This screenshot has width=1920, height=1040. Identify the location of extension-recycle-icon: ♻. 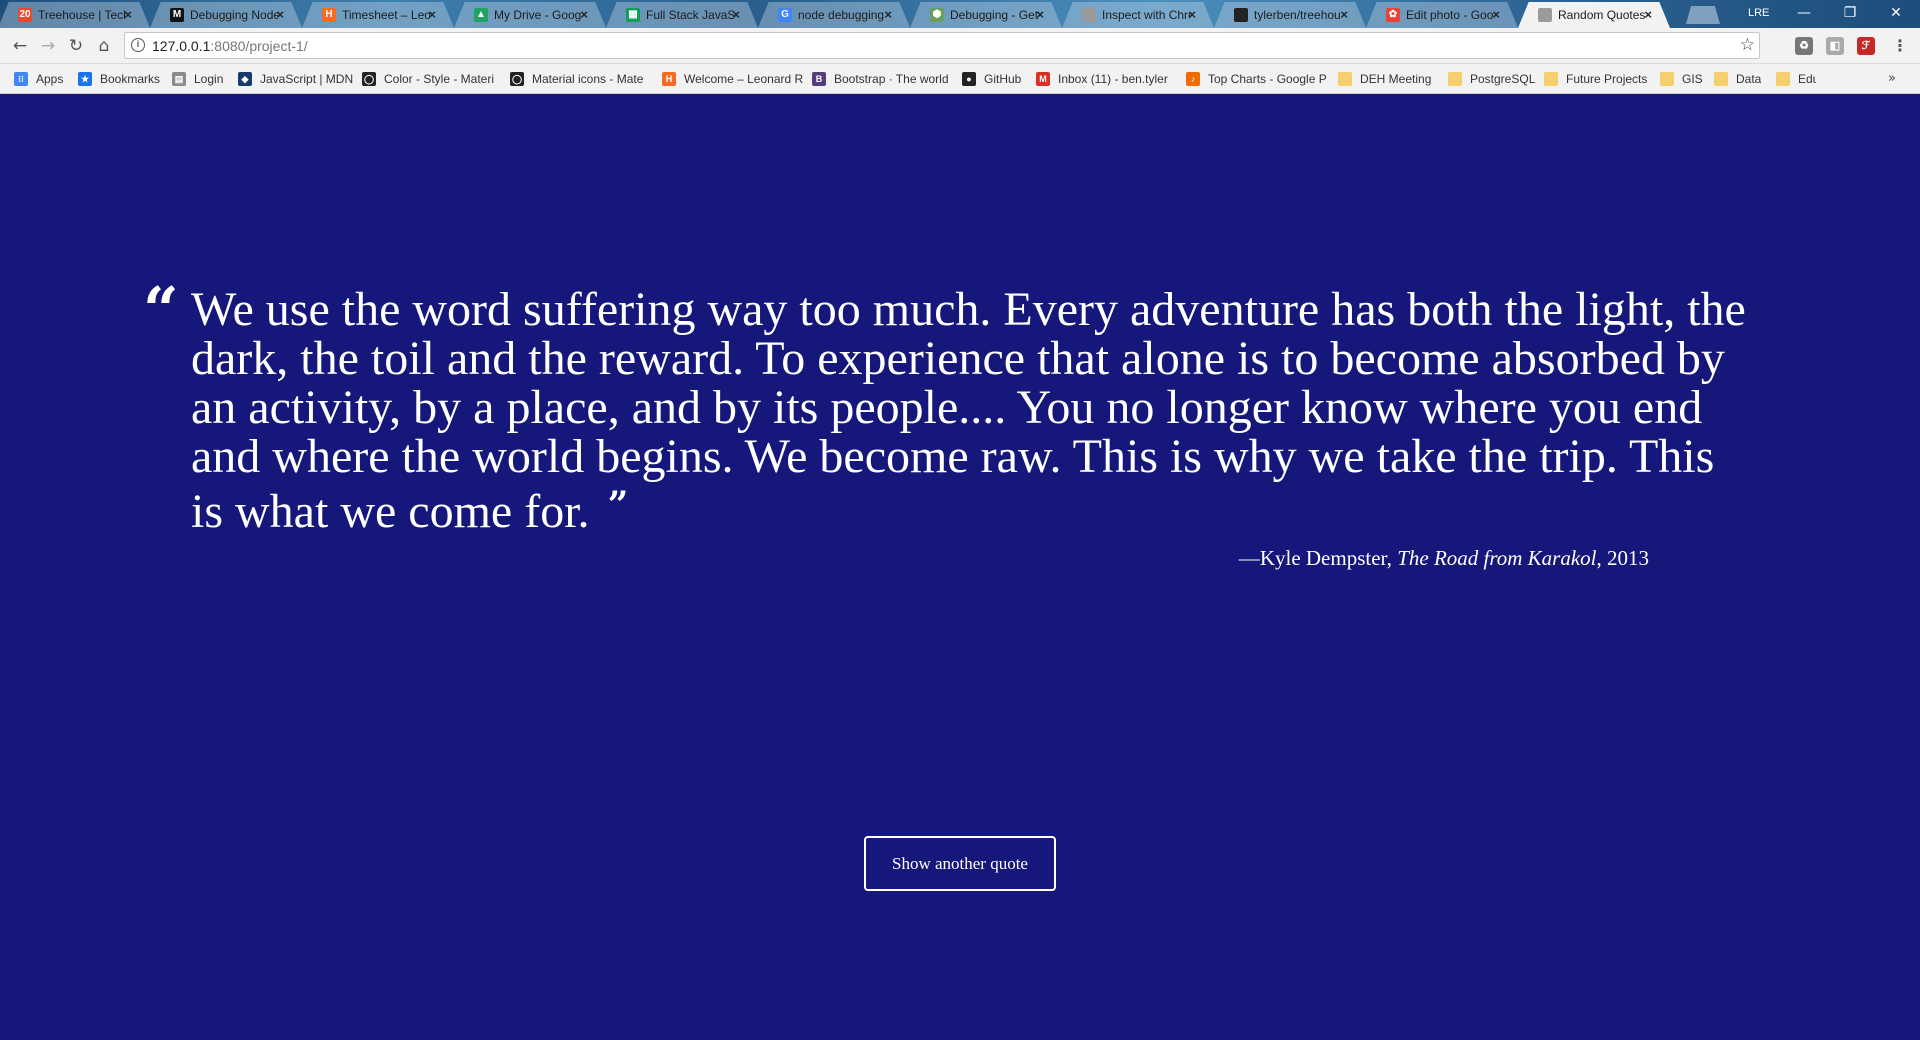
(1804, 46).